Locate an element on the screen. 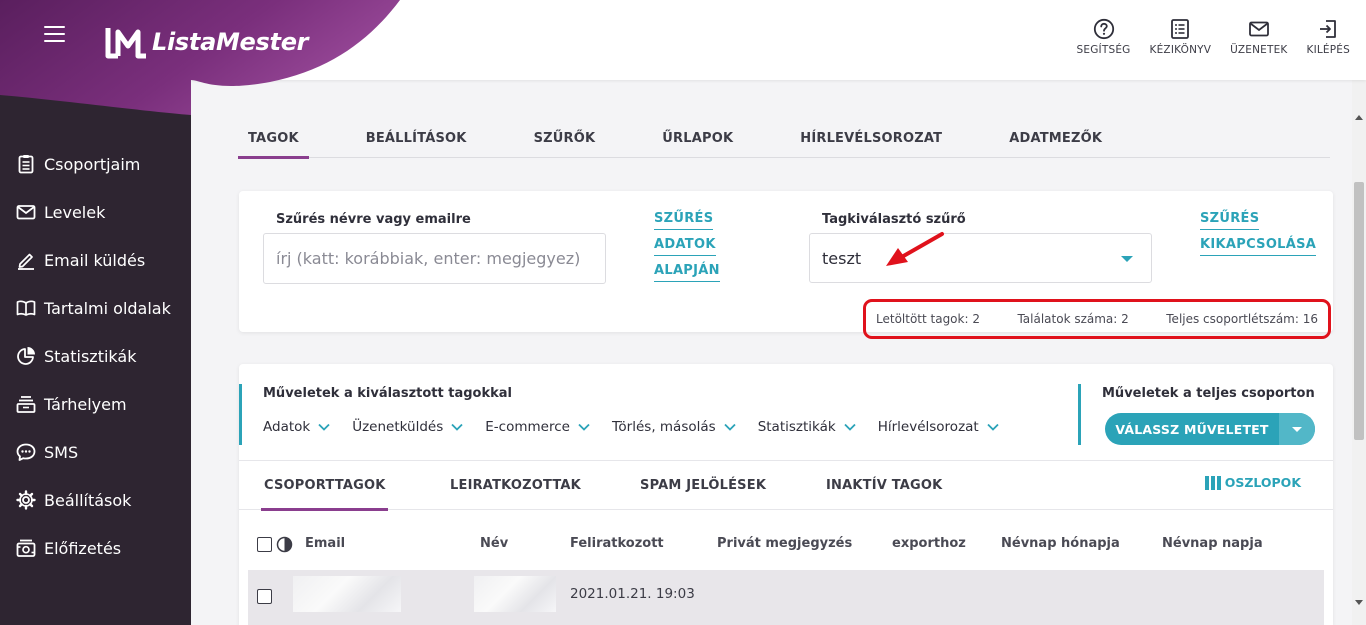  caret-down-icon is located at coordinates (1297, 429).